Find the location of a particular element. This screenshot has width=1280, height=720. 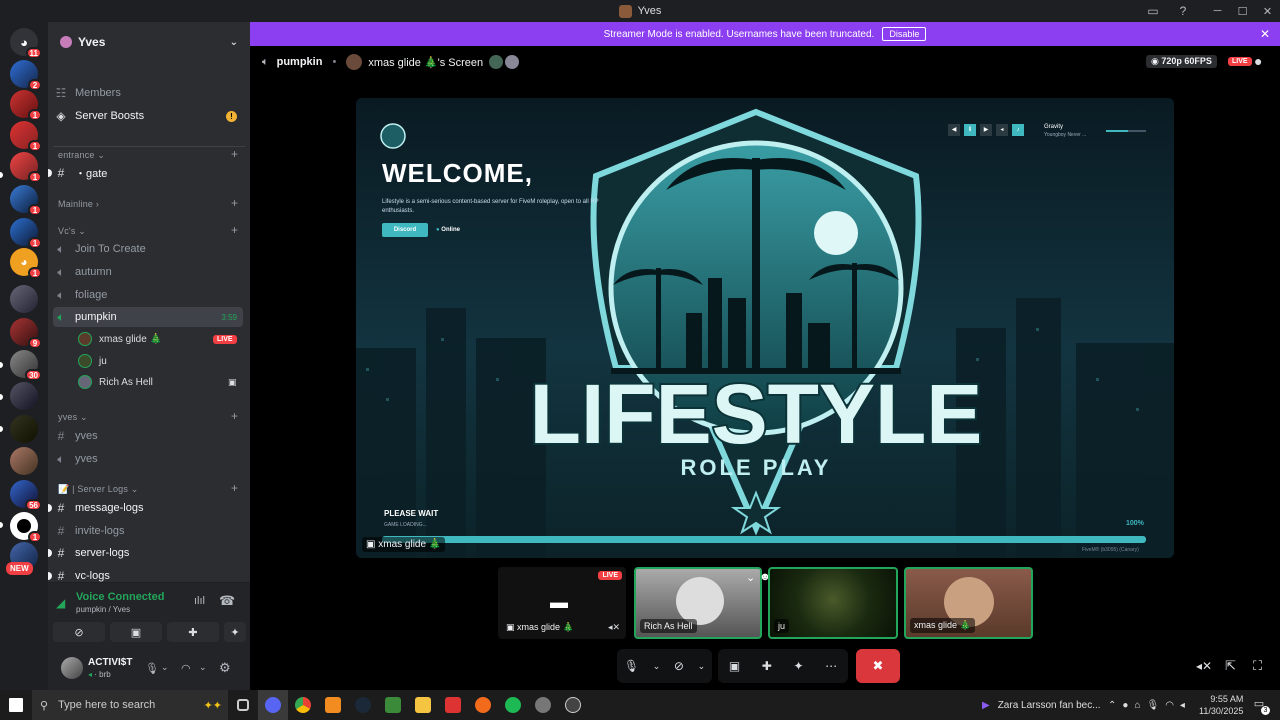

taskbar-app-gray is located at coordinates (543, 705).